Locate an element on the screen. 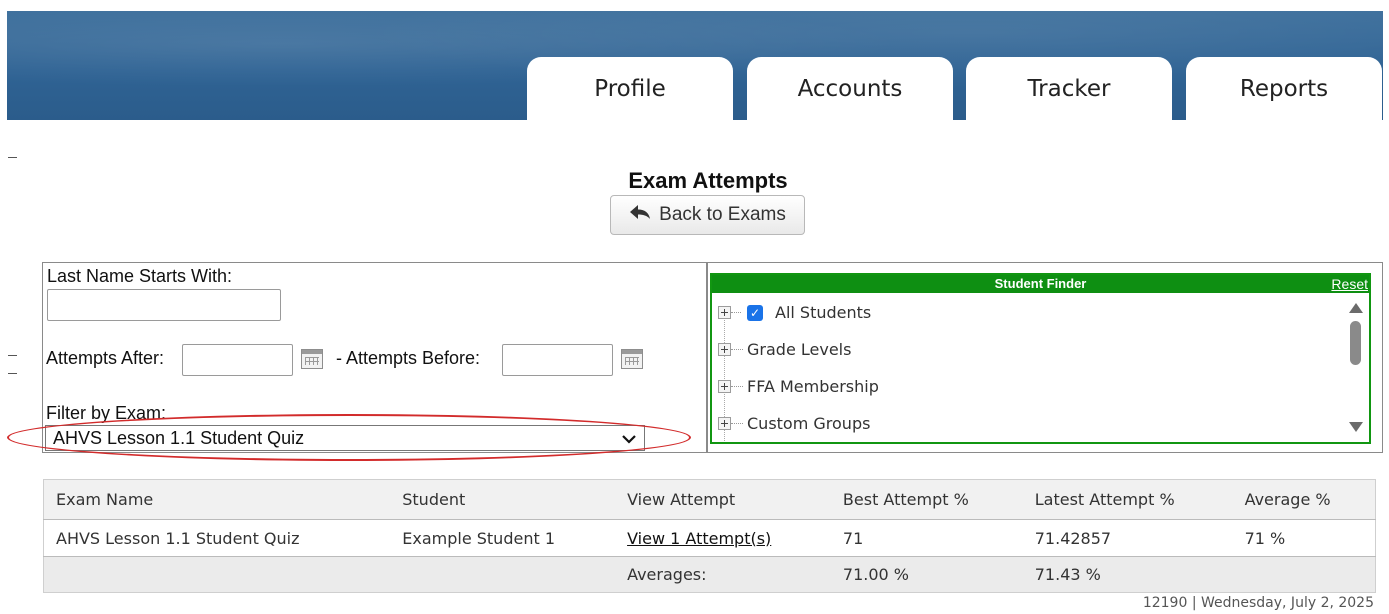  last-name-label: Last Name Starts With: is located at coordinates (140, 276).